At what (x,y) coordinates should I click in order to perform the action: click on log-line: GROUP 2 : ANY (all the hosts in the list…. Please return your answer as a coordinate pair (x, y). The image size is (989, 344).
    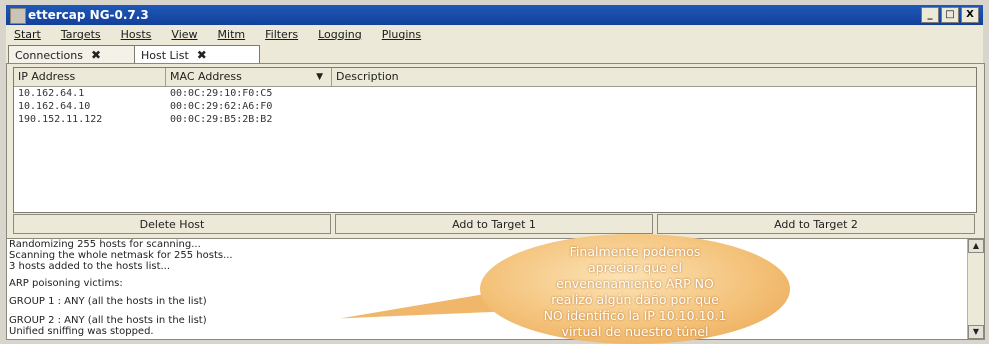
    Looking at the image, I should click on (108, 320).